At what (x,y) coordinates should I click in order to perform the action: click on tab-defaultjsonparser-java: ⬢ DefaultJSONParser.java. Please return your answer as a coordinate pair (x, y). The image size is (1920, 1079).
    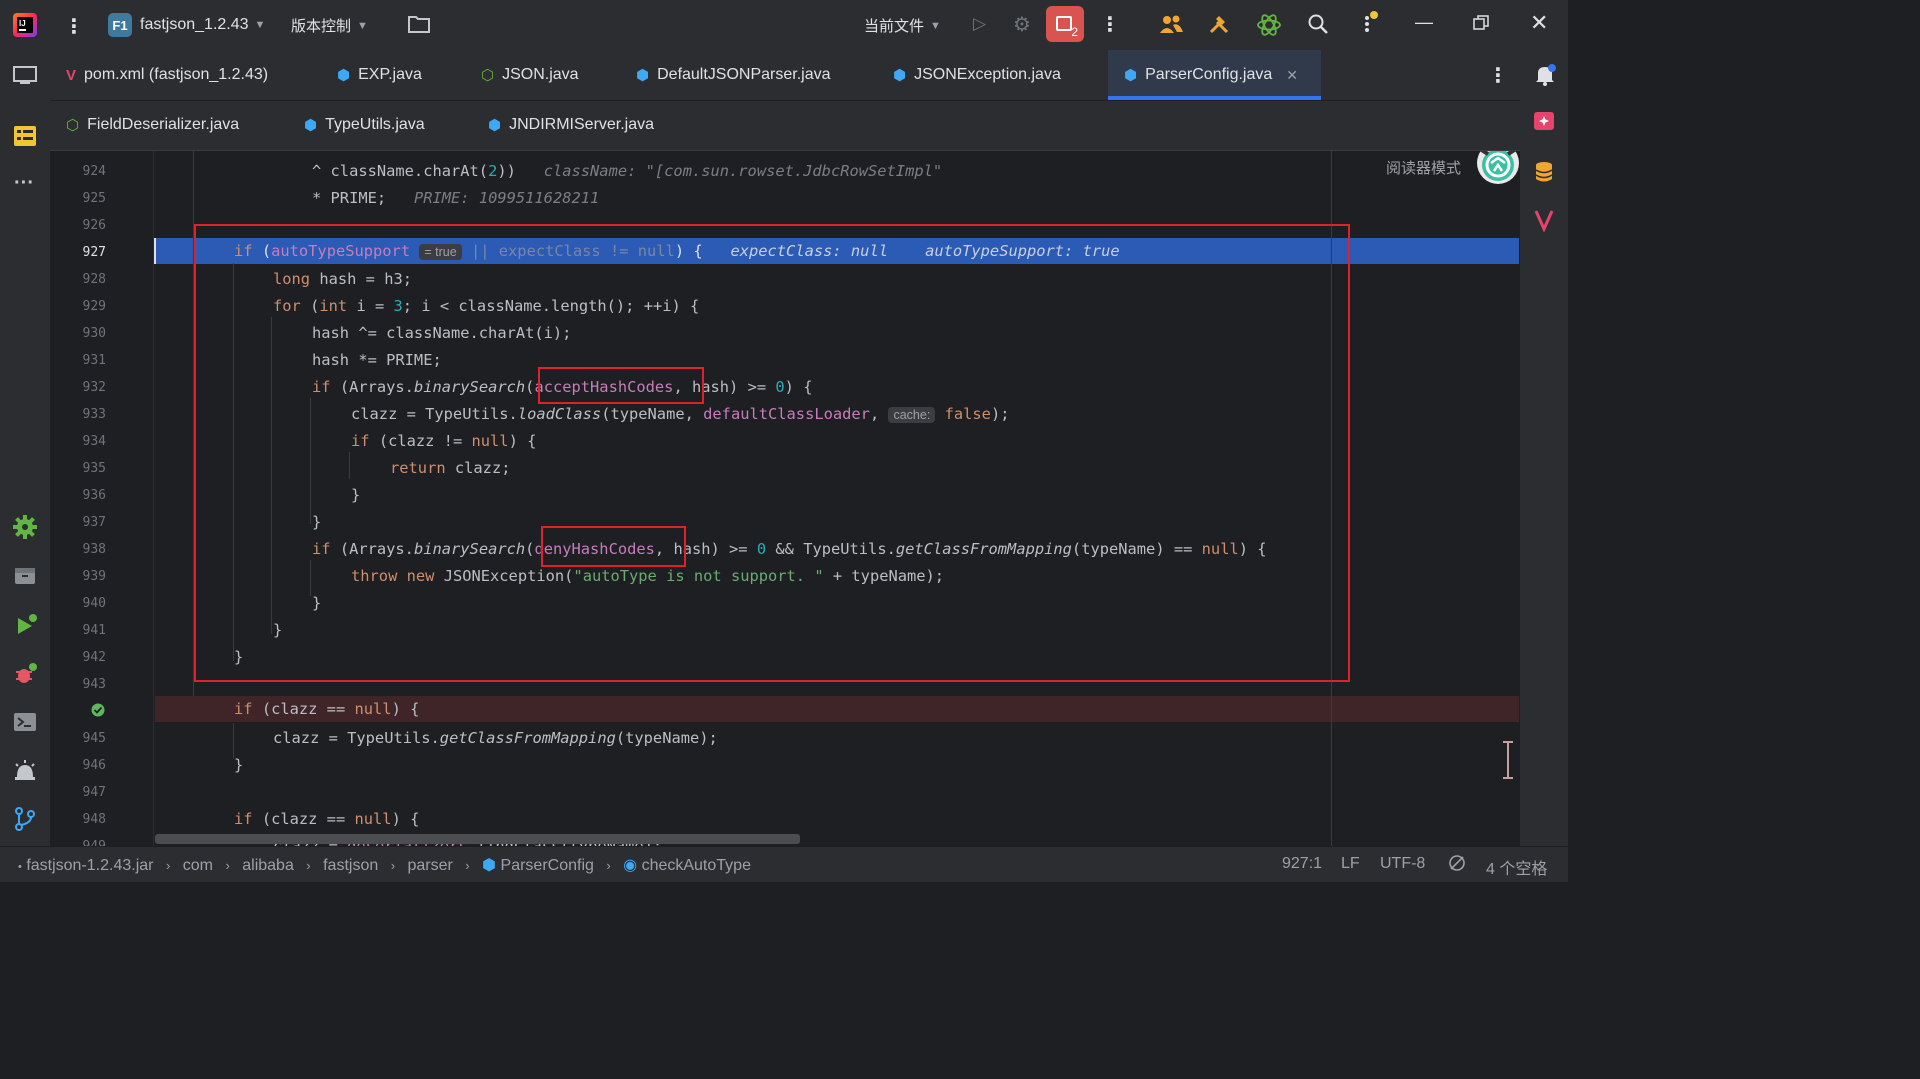
    Looking at the image, I should click on (733, 75).